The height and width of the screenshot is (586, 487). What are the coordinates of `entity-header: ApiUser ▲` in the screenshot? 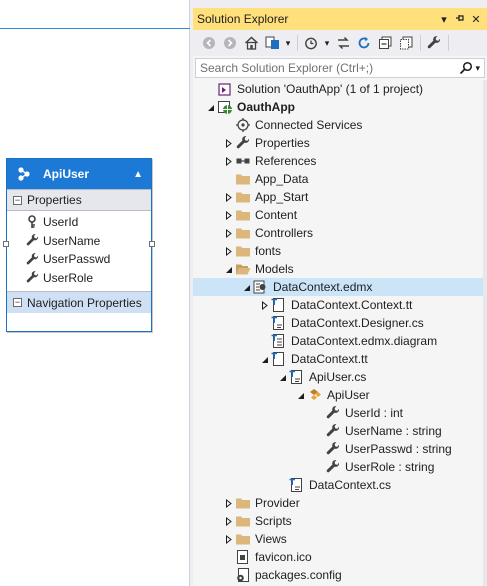 It's located at (79, 174).